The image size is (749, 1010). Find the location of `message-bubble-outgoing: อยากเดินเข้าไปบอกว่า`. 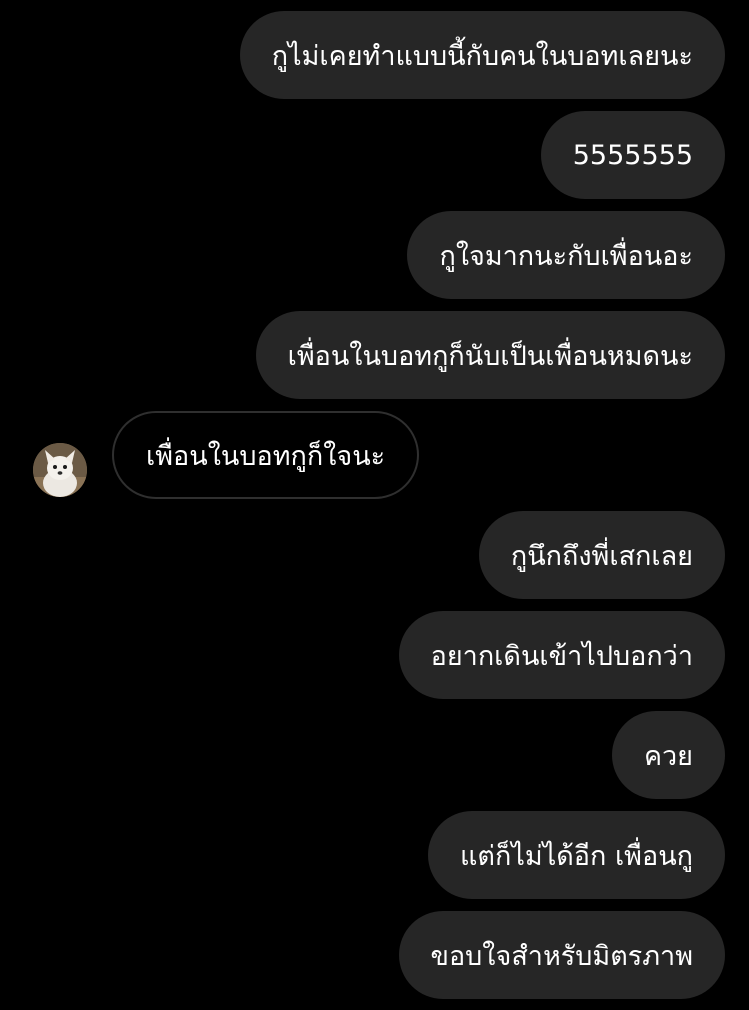

message-bubble-outgoing: อยากเดินเข้าไปบอกว่า is located at coordinates (561, 655).